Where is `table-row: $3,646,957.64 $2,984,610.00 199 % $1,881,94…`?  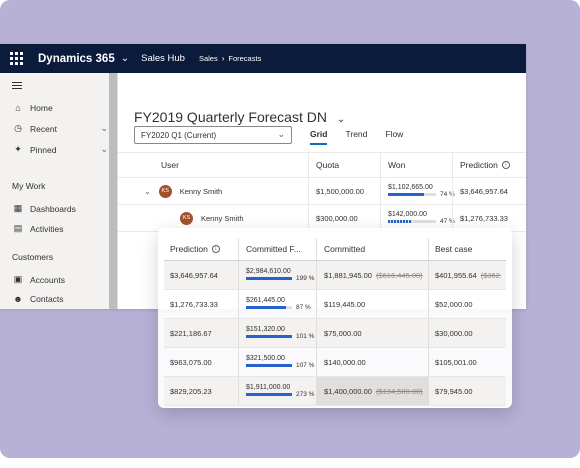 table-row: $3,646,957.64 $2,984,610.00 199 % $1,881,94… is located at coordinates (335, 275).